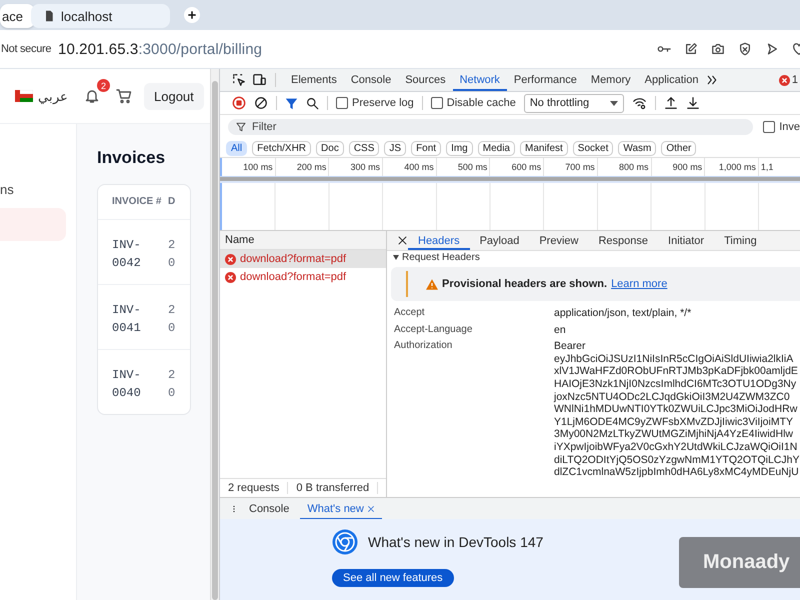  I want to click on type-filter-chip: CSS, so click(364, 148).